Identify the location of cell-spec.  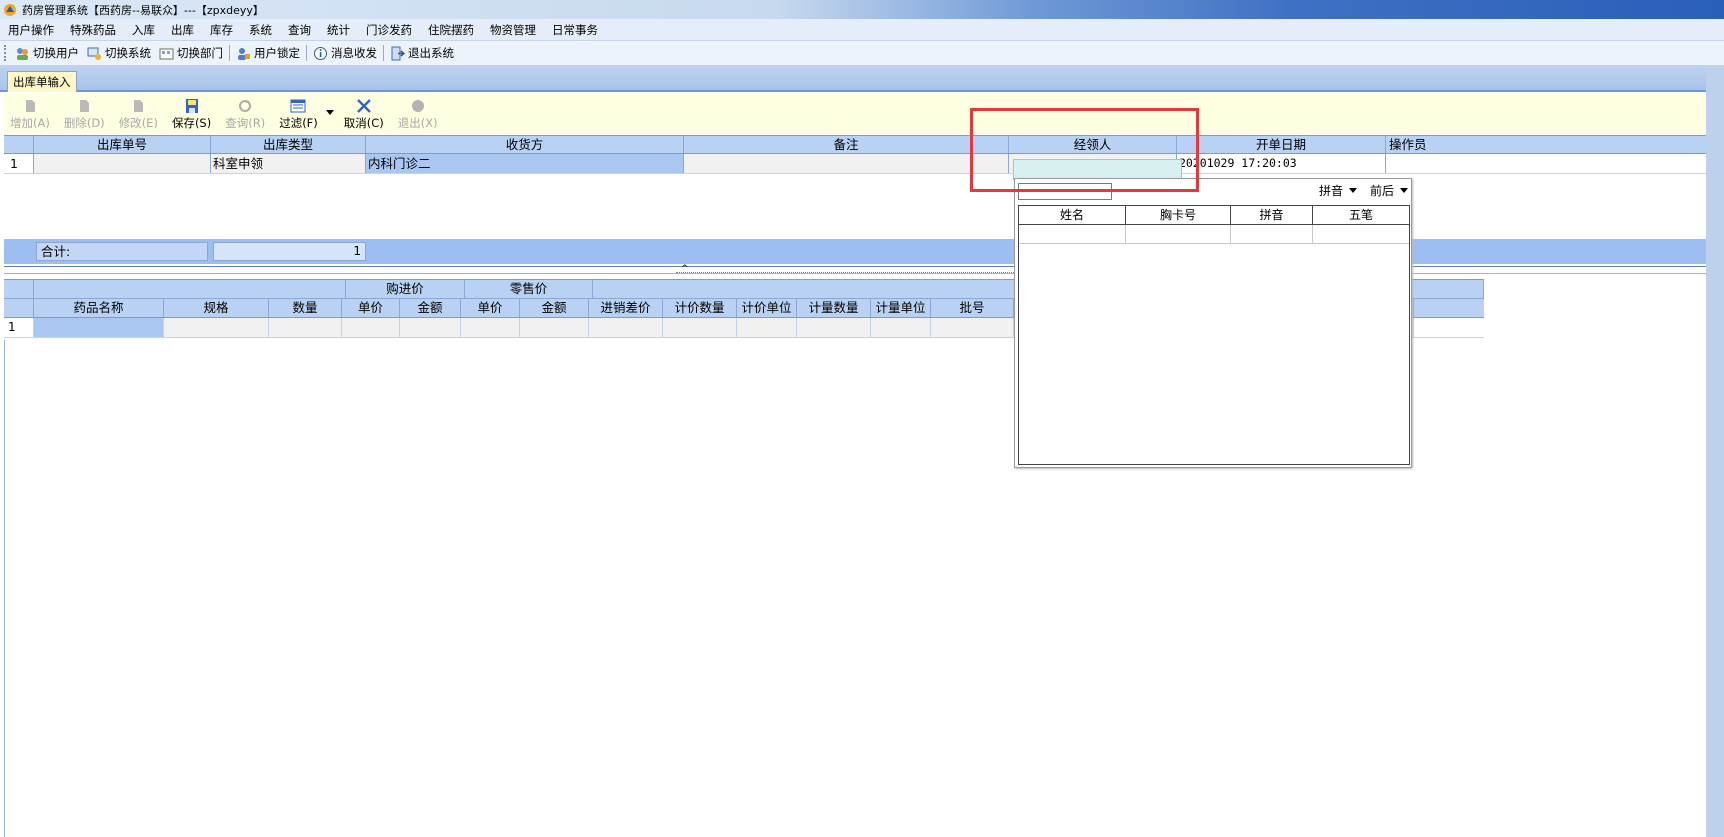
(216, 327).